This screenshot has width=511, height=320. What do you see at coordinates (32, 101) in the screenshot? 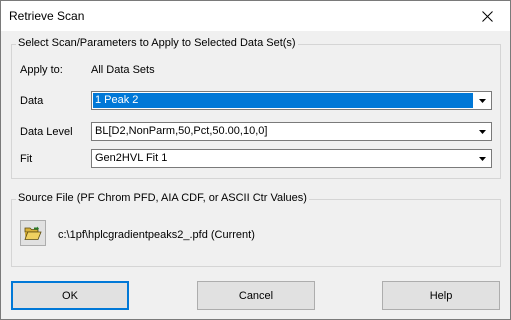
I see `data-label: Data` at bounding box center [32, 101].